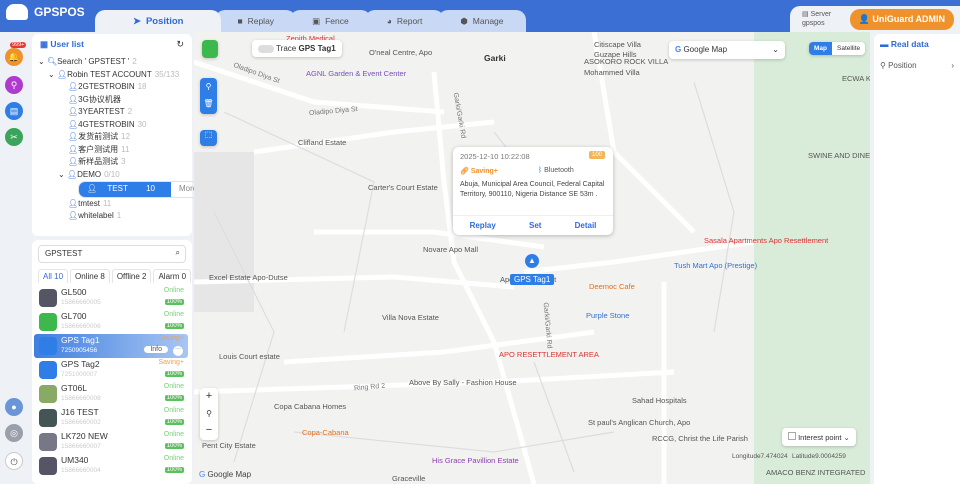  What do you see at coordinates (816, 19) in the screenshot?
I see `server-info: ▤ Server gpspos` at bounding box center [816, 19].